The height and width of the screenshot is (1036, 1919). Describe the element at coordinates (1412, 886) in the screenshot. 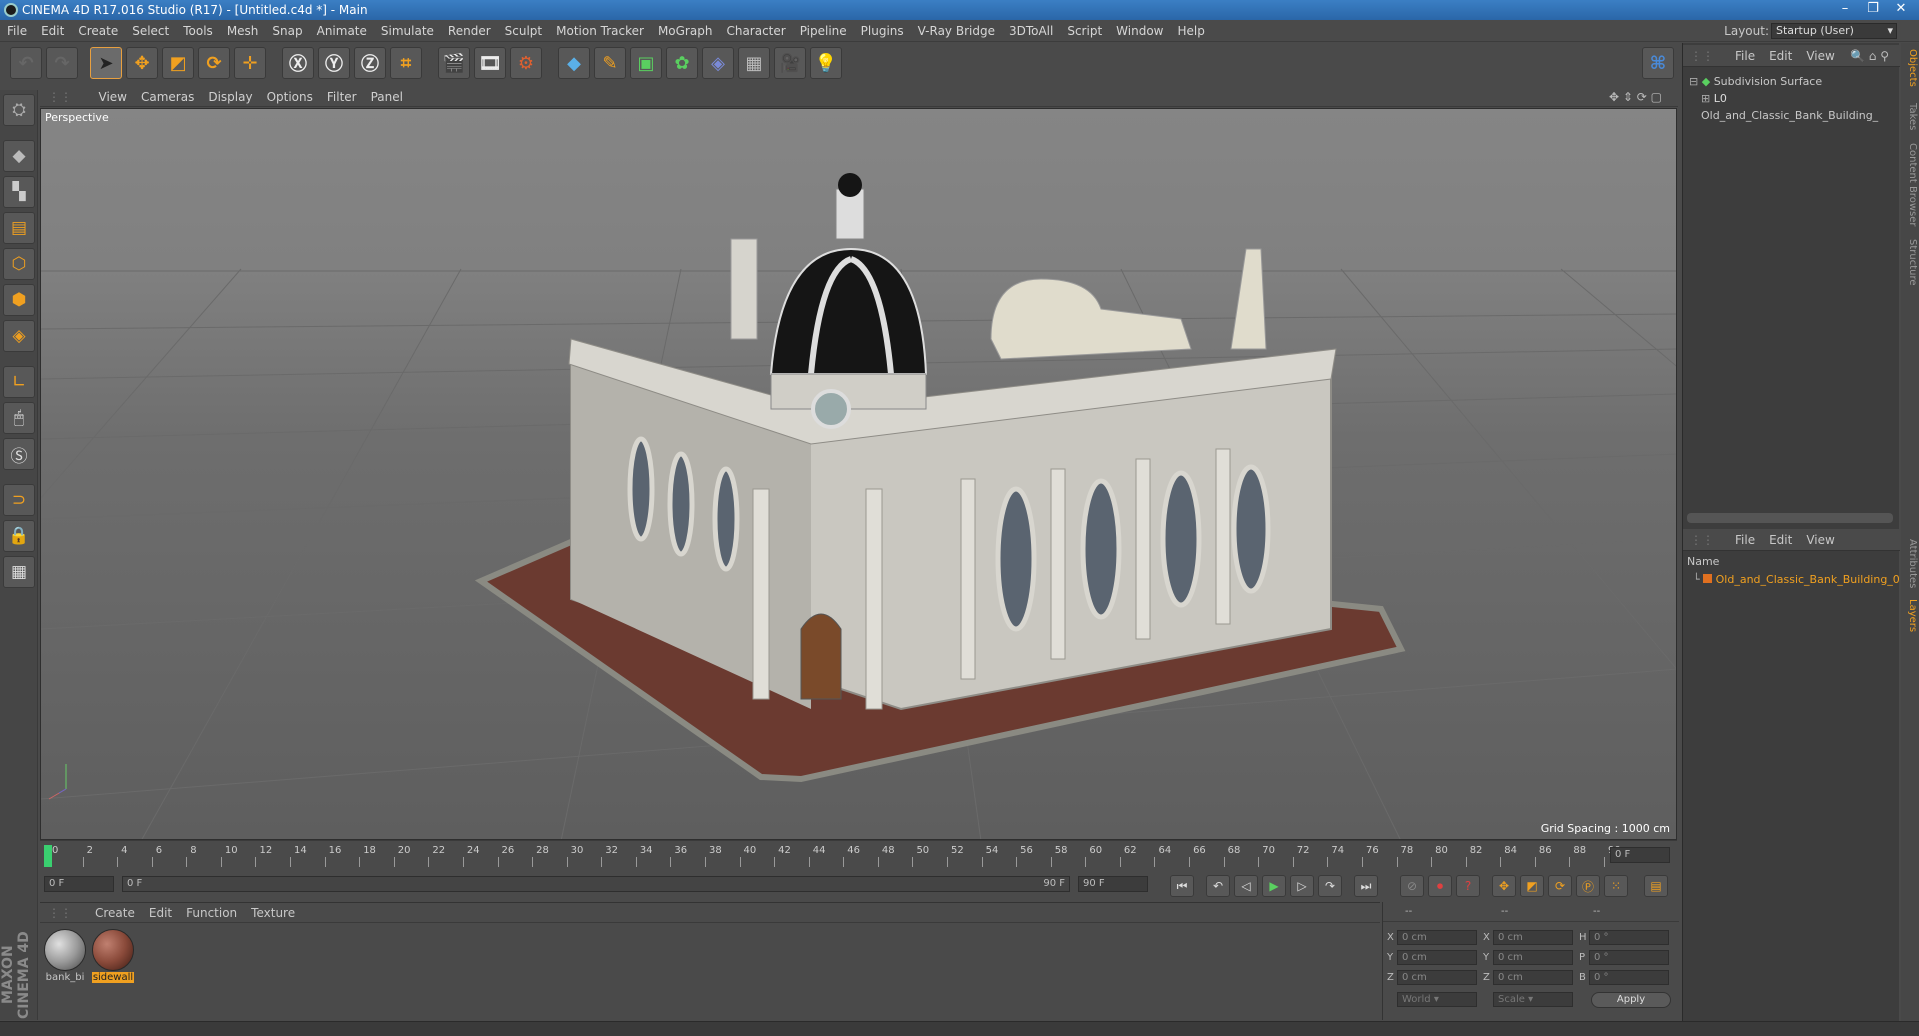

I see `motion-record-icon: ⊘` at that location.